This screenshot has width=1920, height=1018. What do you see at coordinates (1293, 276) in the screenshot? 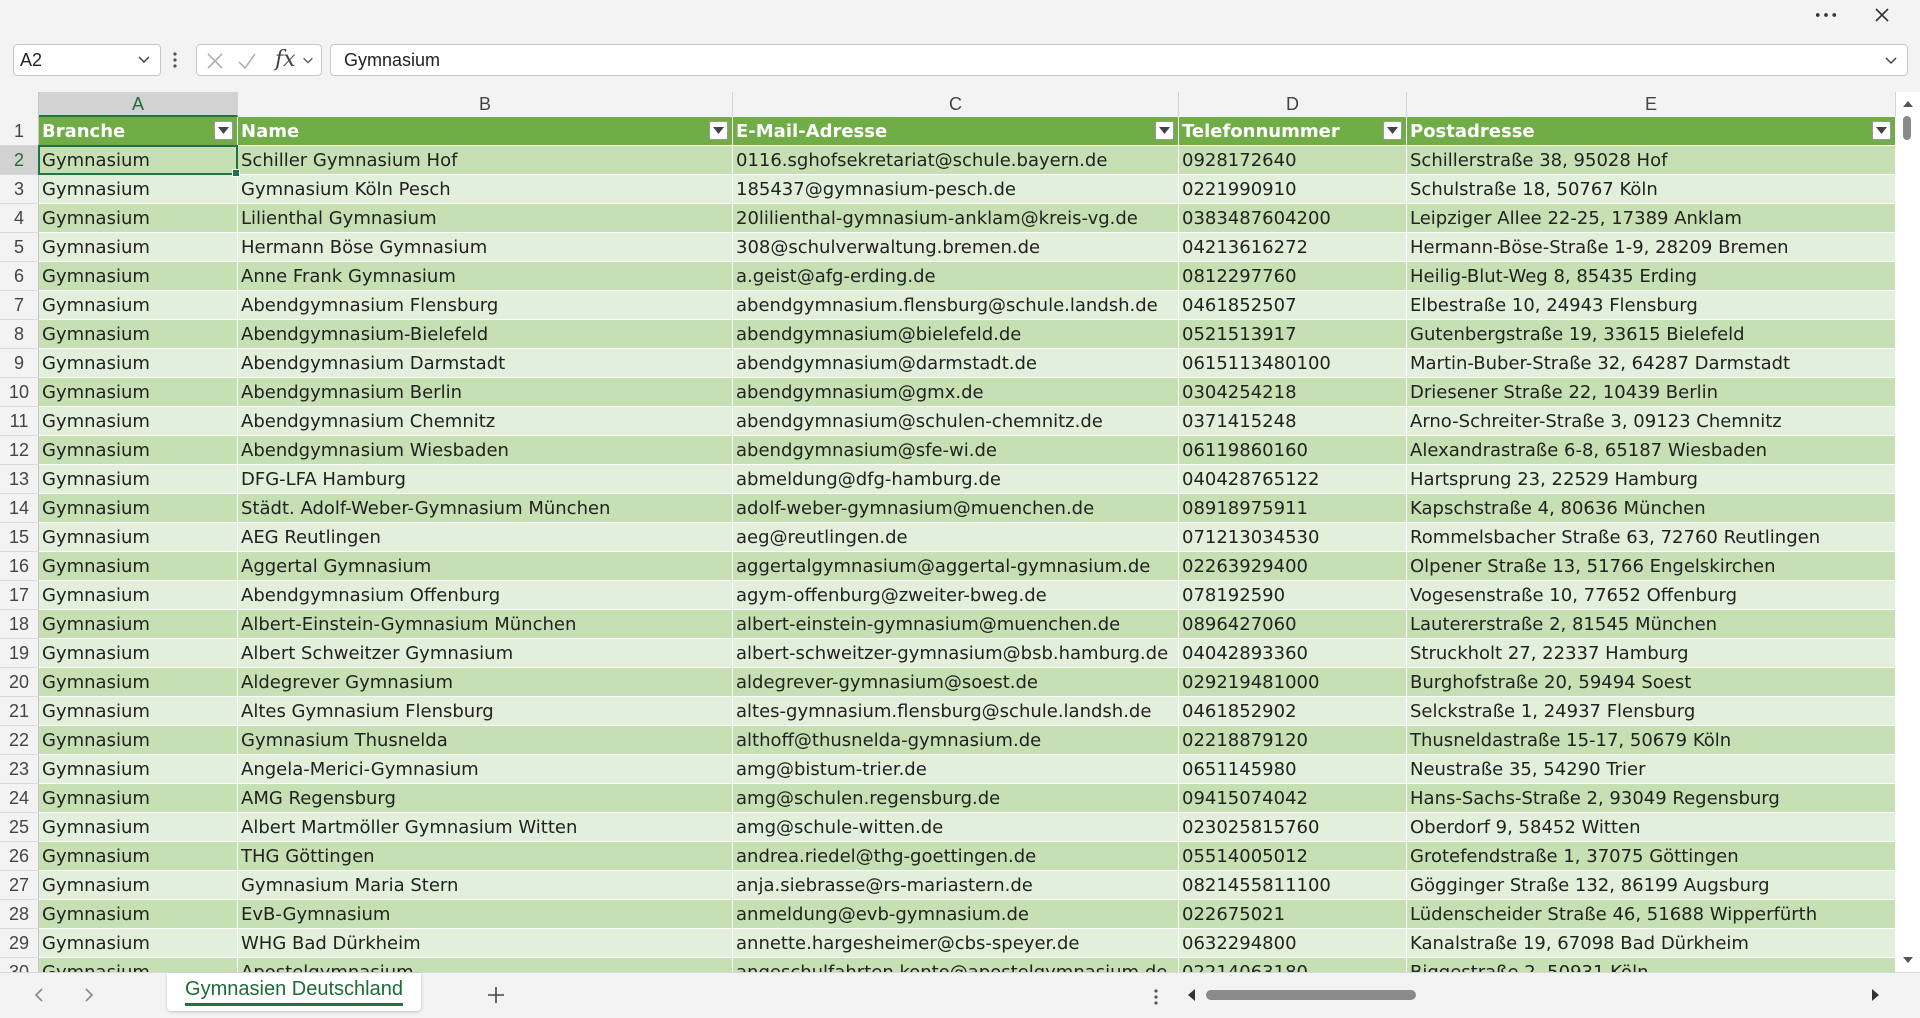
I see `cell-phone: 0812297760` at bounding box center [1293, 276].